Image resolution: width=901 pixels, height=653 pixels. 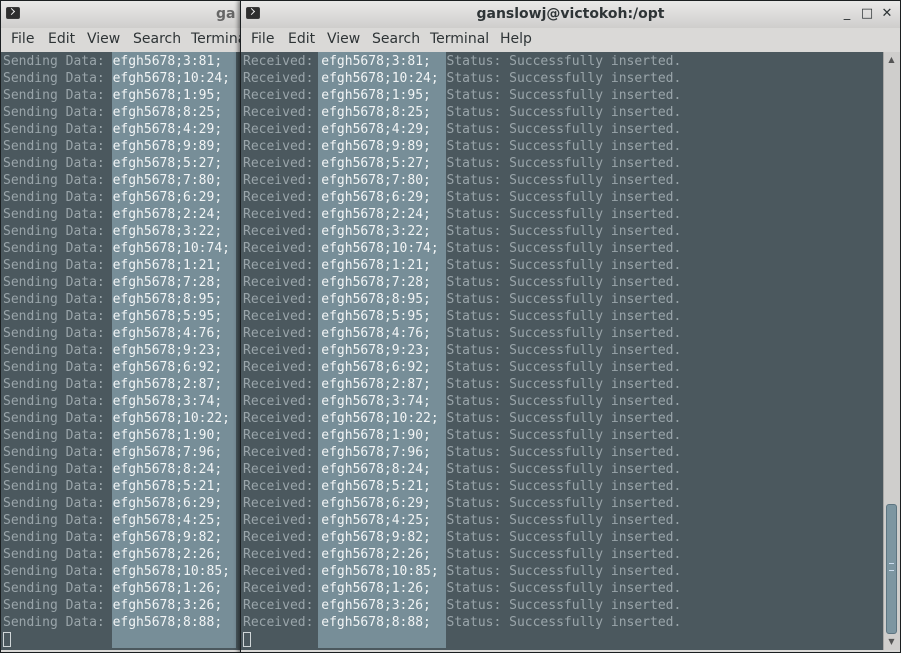 What do you see at coordinates (113, 214) in the screenshot?
I see `terminal-line: Sending Data: efgh5678;2:24;` at bounding box center [113, 214].